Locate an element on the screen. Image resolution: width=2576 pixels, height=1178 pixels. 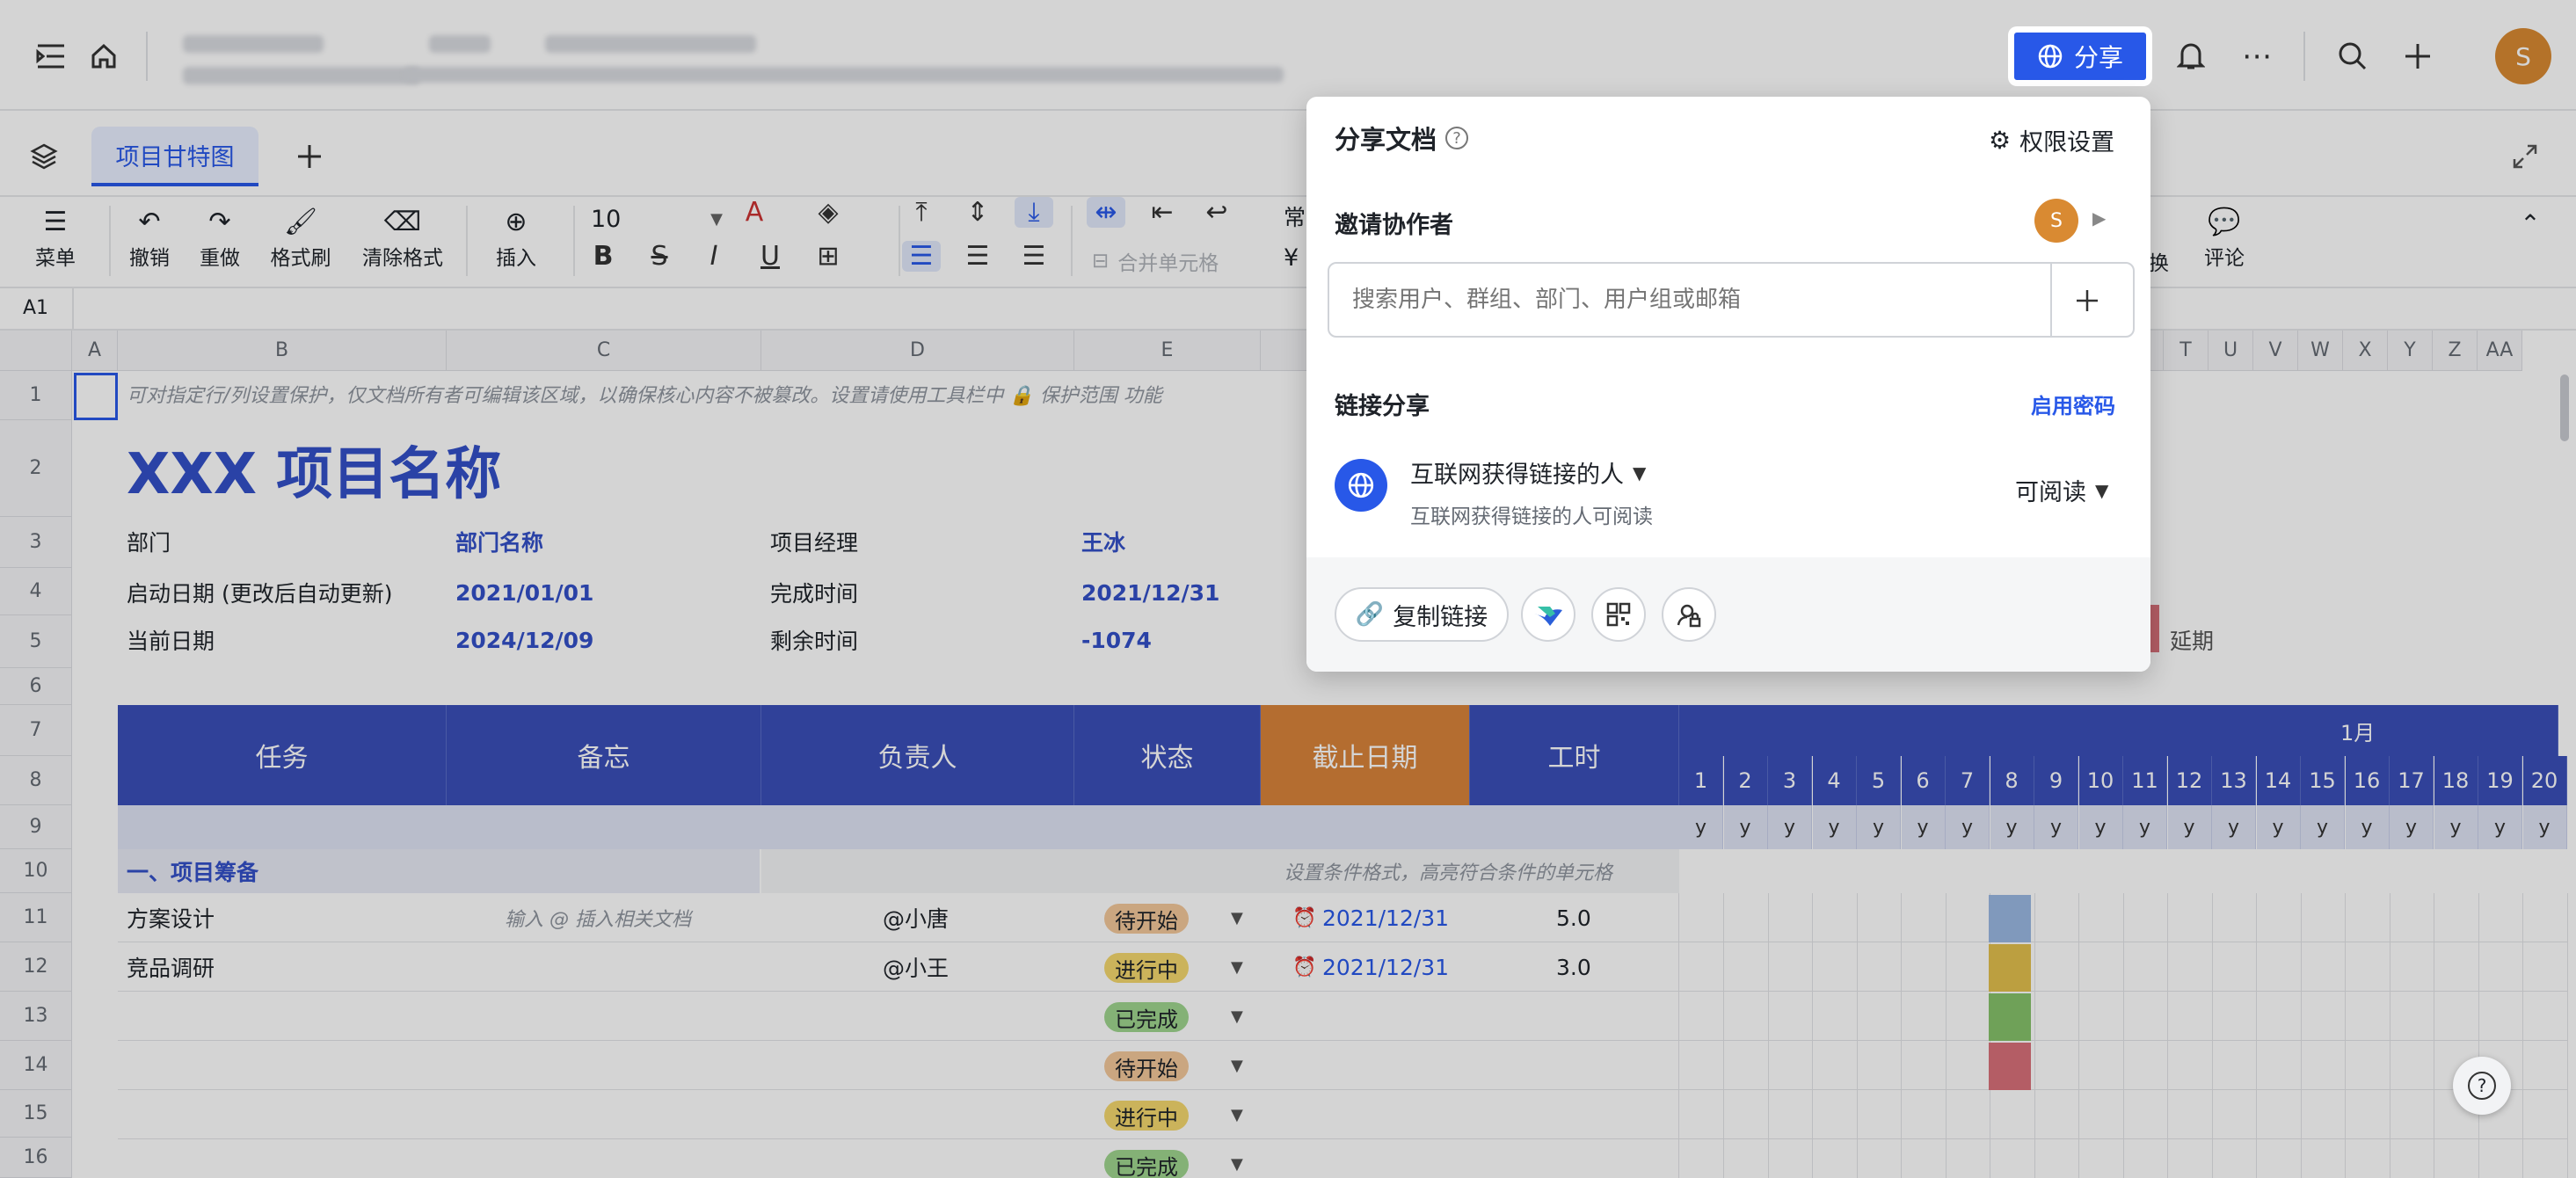
copy-link-label: 复制链接 is located at coordinates (1440, 617).